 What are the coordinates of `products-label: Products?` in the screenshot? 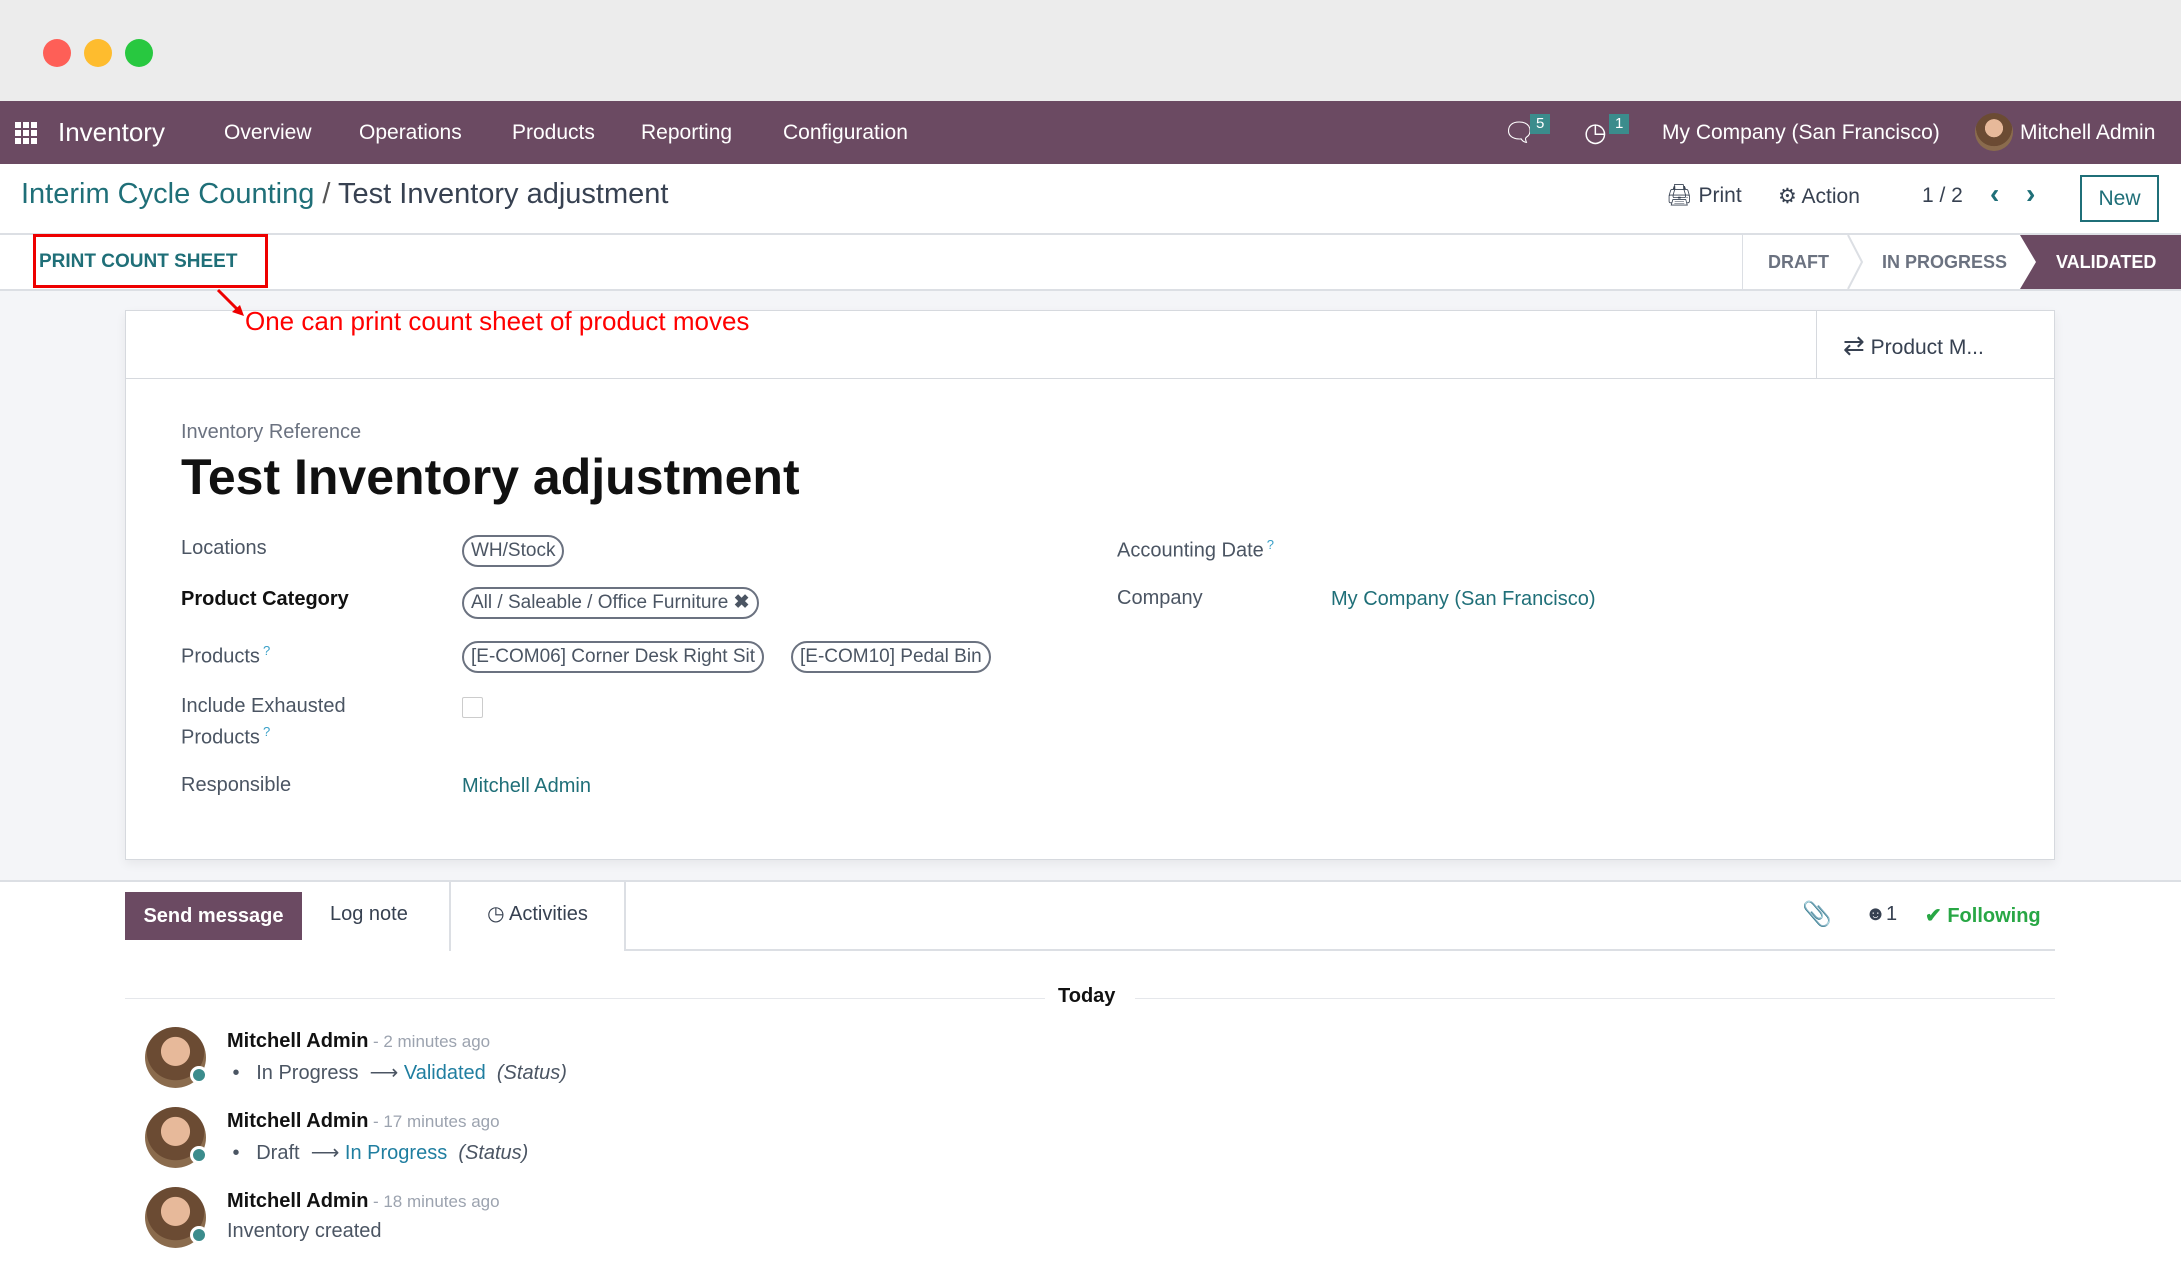 It's located at (226, 655).